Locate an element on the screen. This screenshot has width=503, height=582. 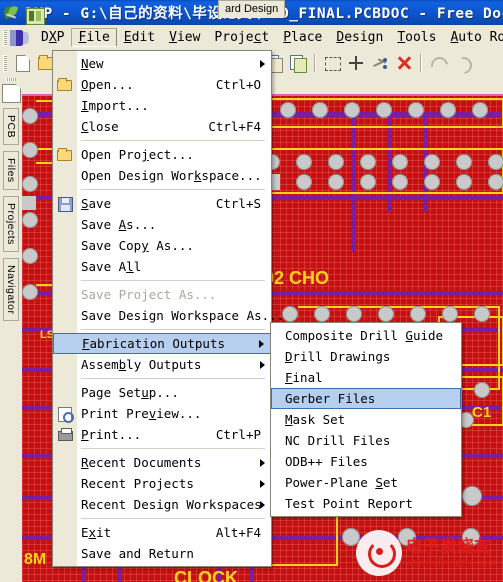
elecfans-logo-icon is located at coordinates (378, 553).